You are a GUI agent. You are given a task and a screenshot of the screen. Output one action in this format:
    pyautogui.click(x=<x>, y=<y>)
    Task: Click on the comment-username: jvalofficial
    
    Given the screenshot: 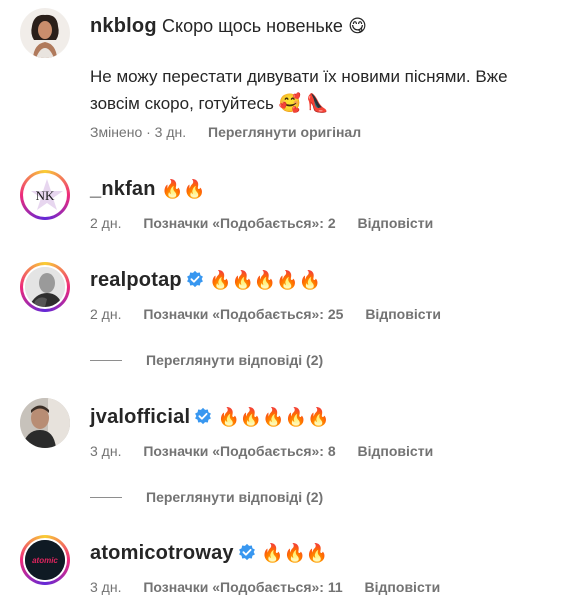 What is the action you would take?
    pyautogui.click(x=140, y=417)
    